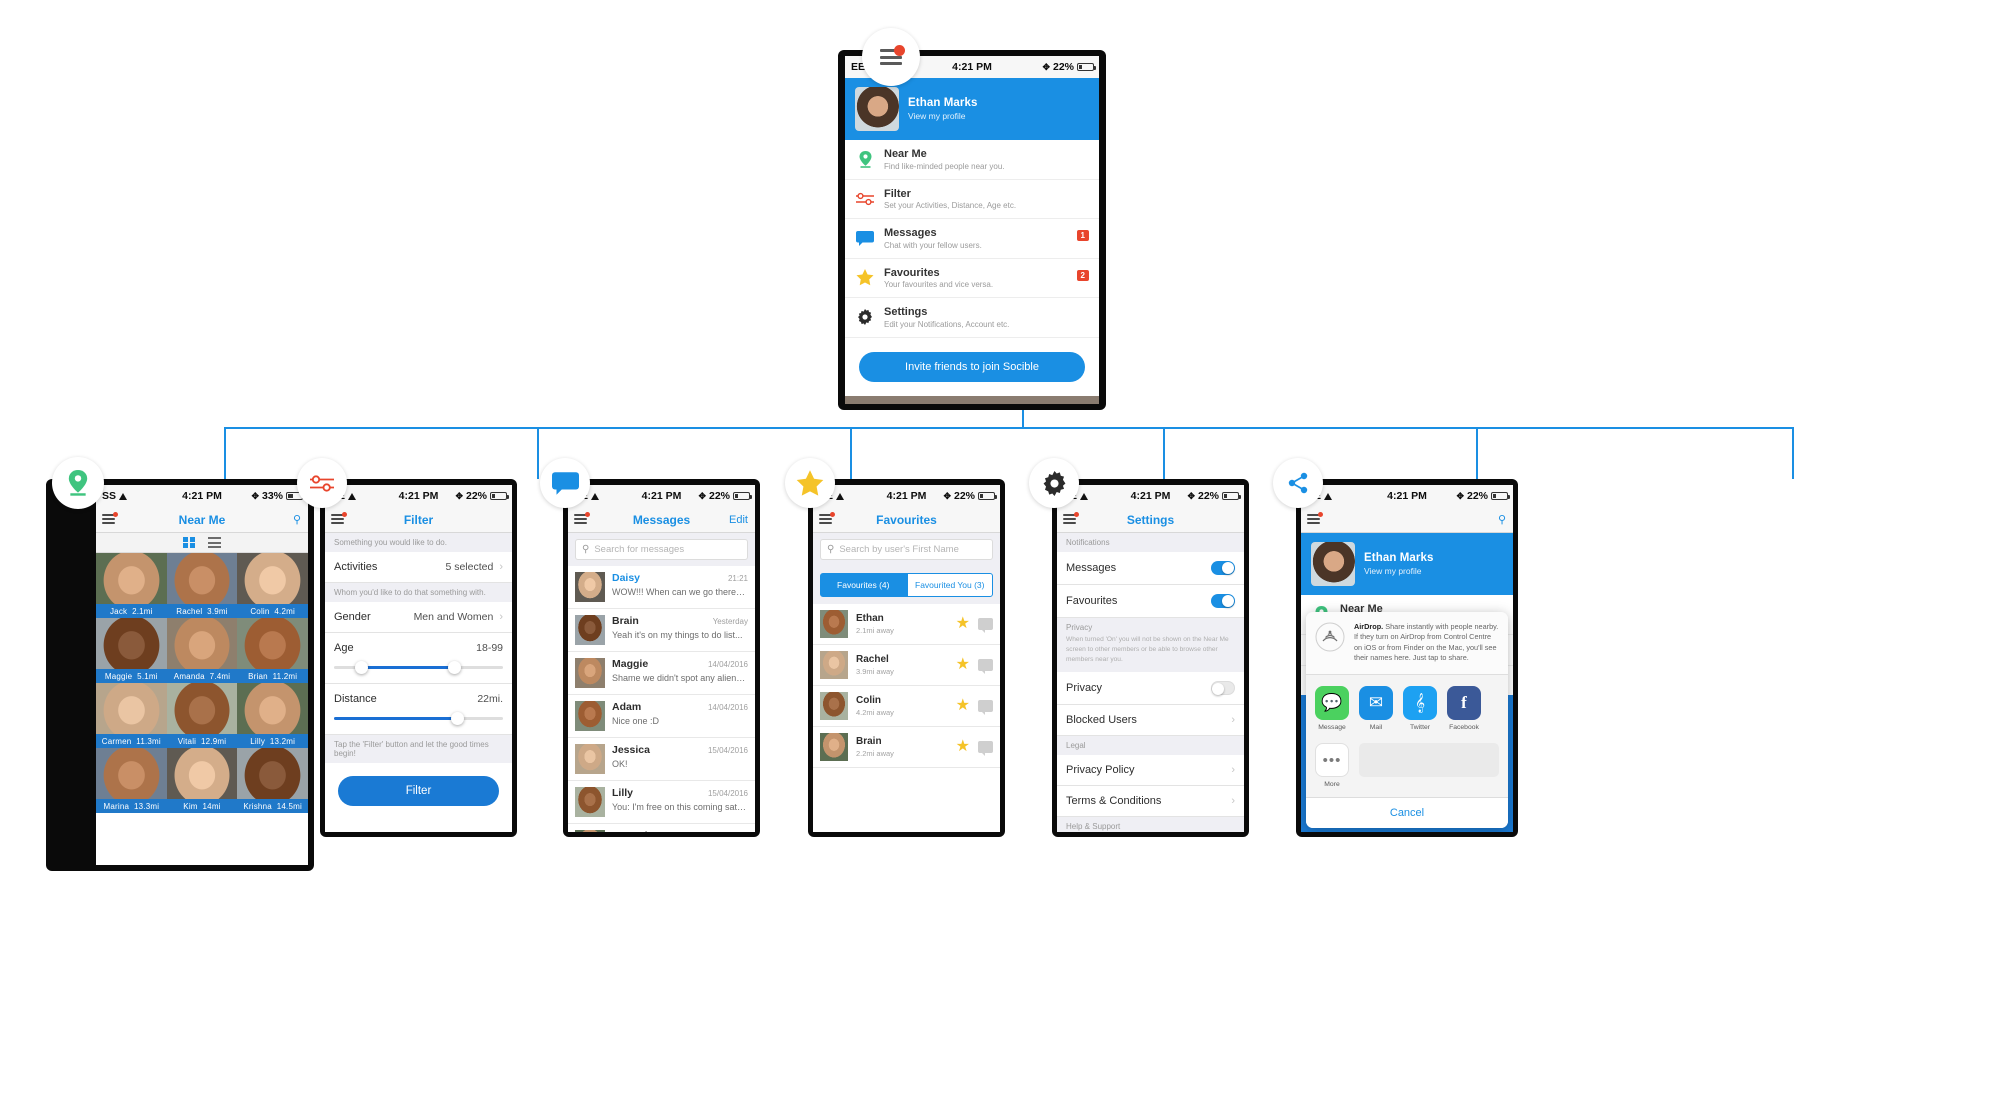 The height and width of the screenshot is (1101, 1992). I want to click on people-grid-cell: Brian 11.2mi, so click(272, 650).